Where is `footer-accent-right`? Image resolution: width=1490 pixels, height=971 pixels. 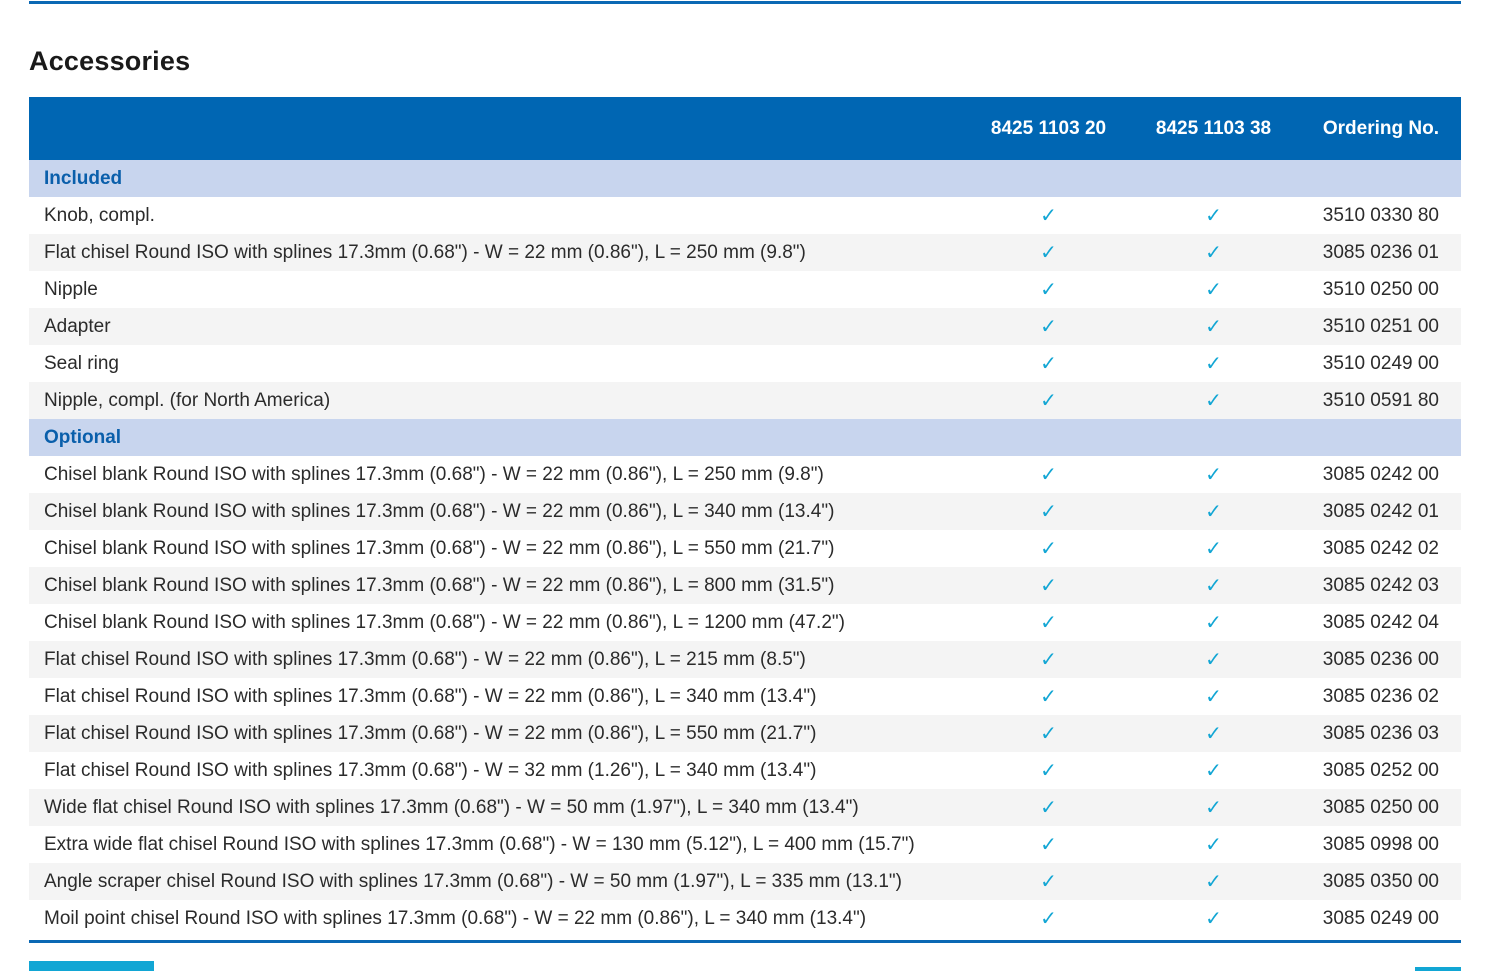
footer-accent-right is located at coordinates (1438, 969).